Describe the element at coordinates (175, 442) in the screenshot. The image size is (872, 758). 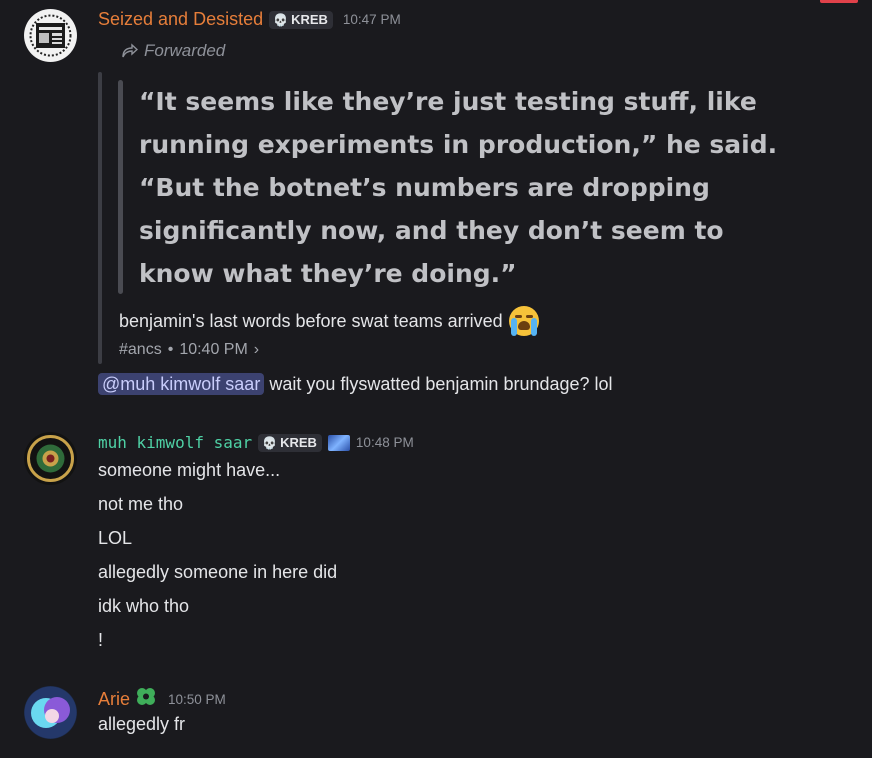
I see `username: muh kimwolf saar` at that location.